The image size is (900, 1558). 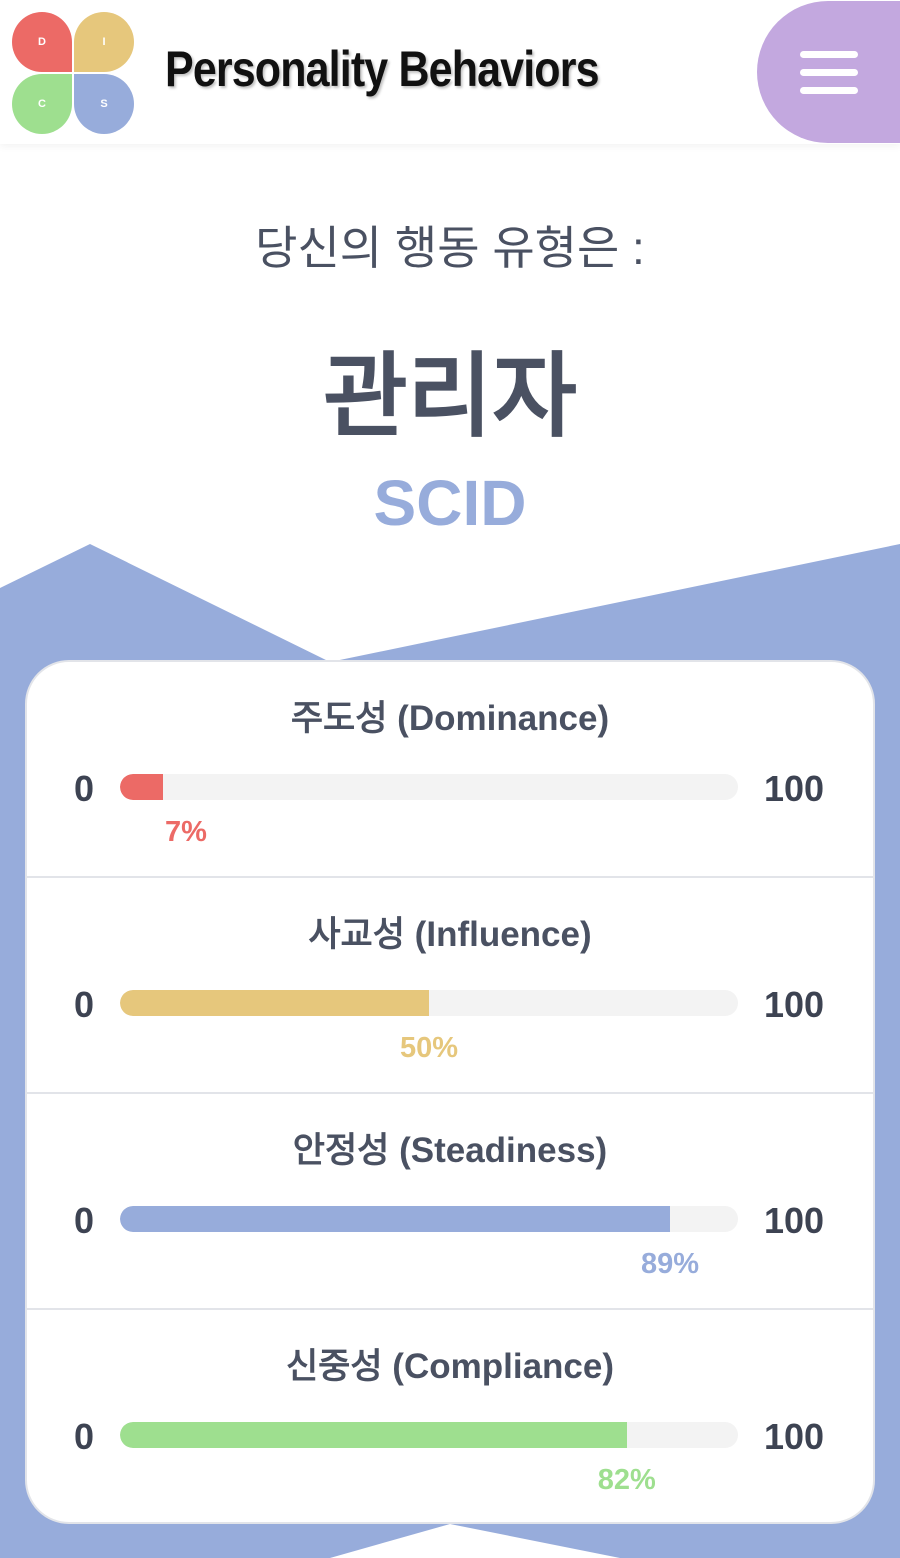 I want to click on percent-label: 50%, so click(x=429, y=1048).